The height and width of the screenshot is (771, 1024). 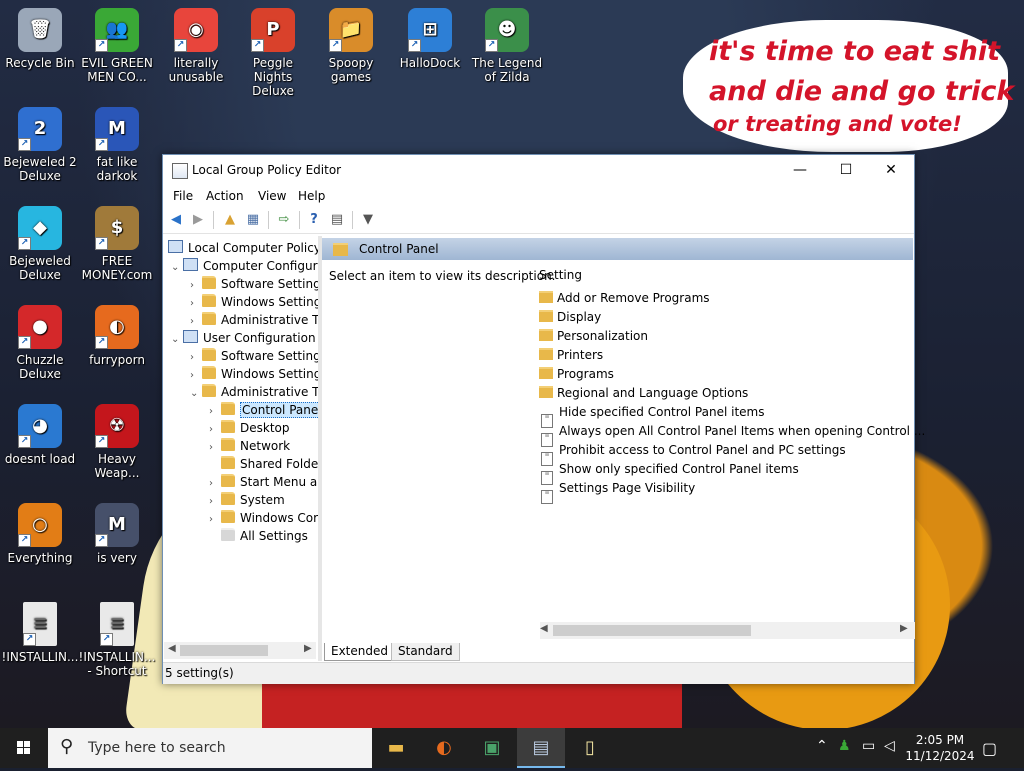 I want to click on desktop-icon: ● ↗ Chuzzle Deluxe, so click(x=40, y=343).